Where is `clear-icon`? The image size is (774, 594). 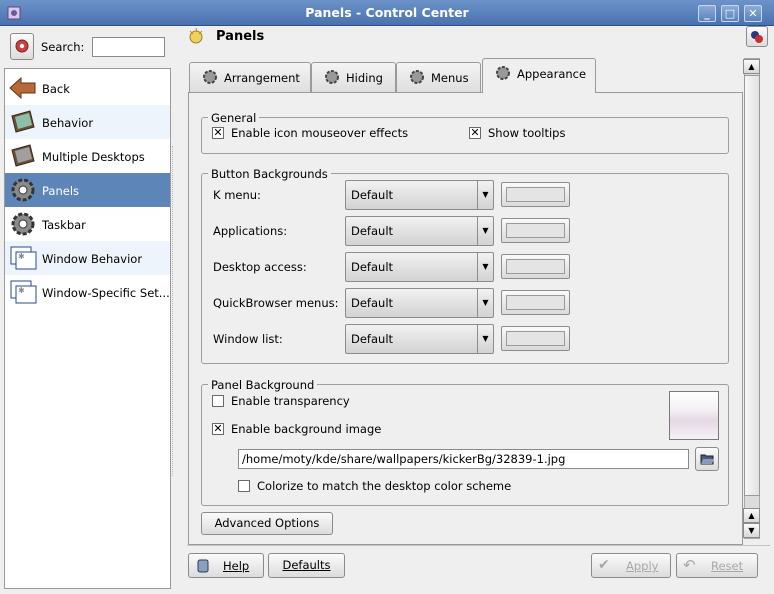
clear-icon is located at coordinates (22, 46).